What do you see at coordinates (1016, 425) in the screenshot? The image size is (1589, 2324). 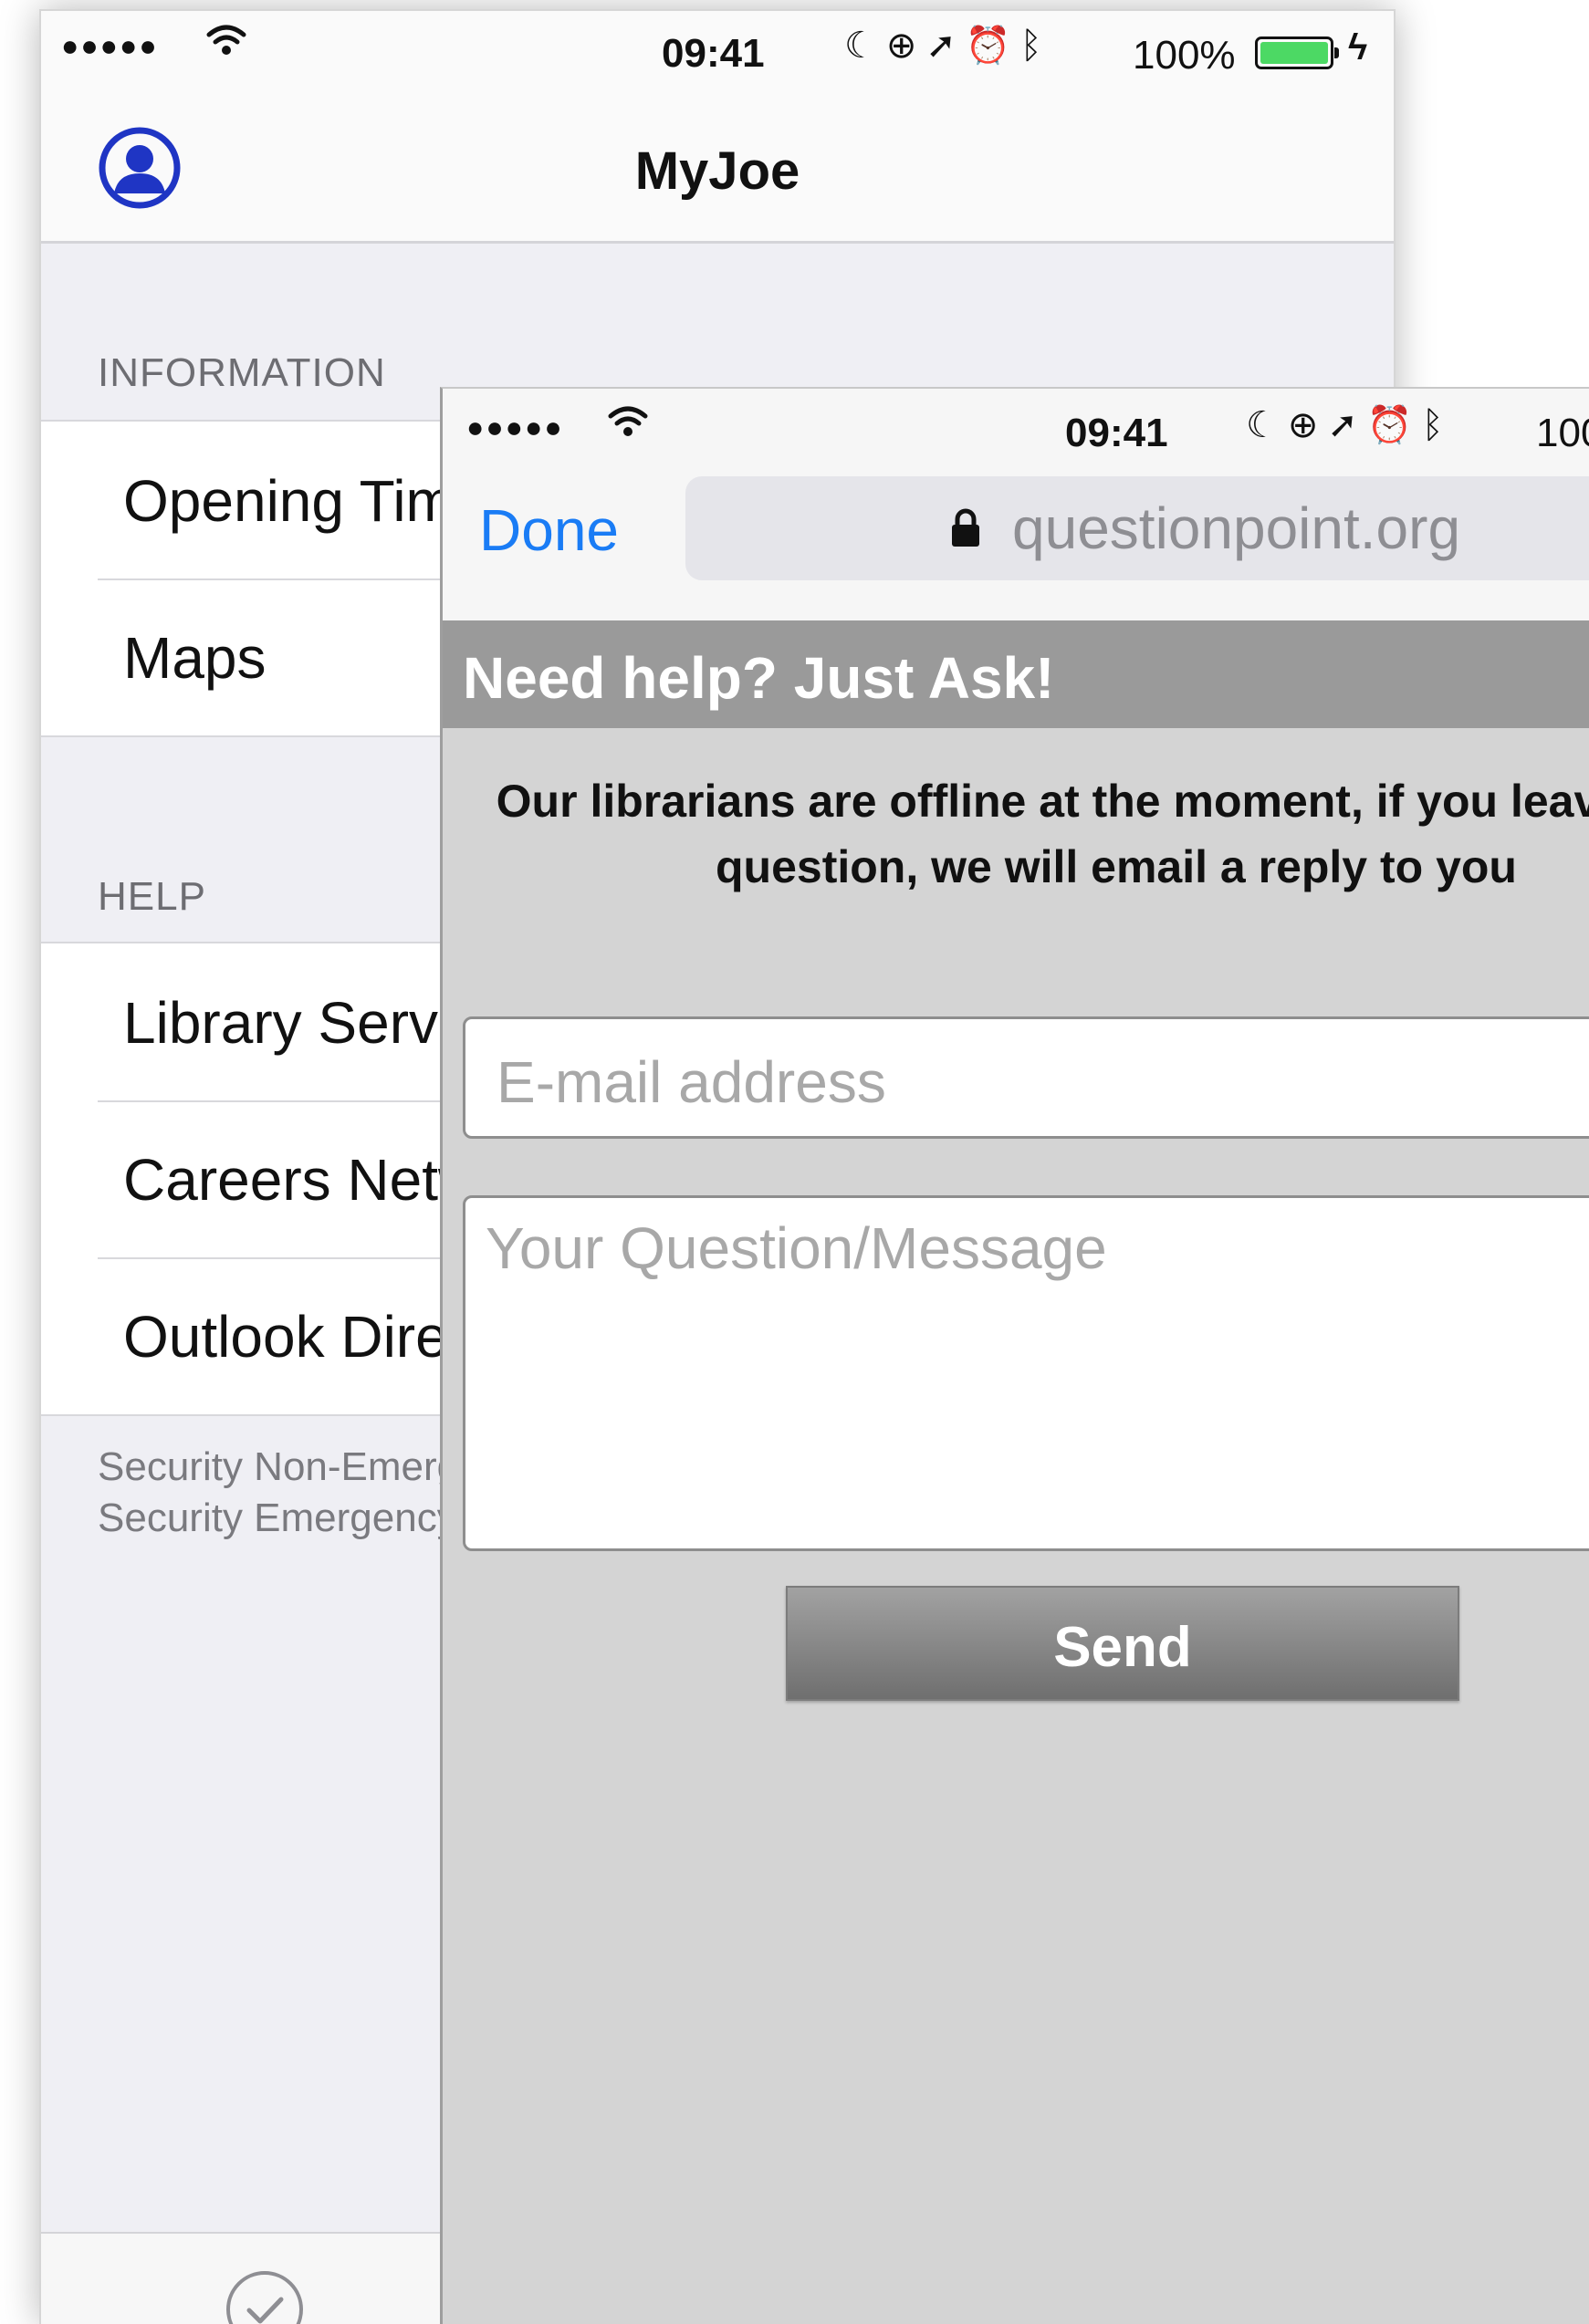 I see `status-bar: ●●●●● 09:41 ☾⊕➚⏰ᛒ 100%` at bounding box center [1016, 425].